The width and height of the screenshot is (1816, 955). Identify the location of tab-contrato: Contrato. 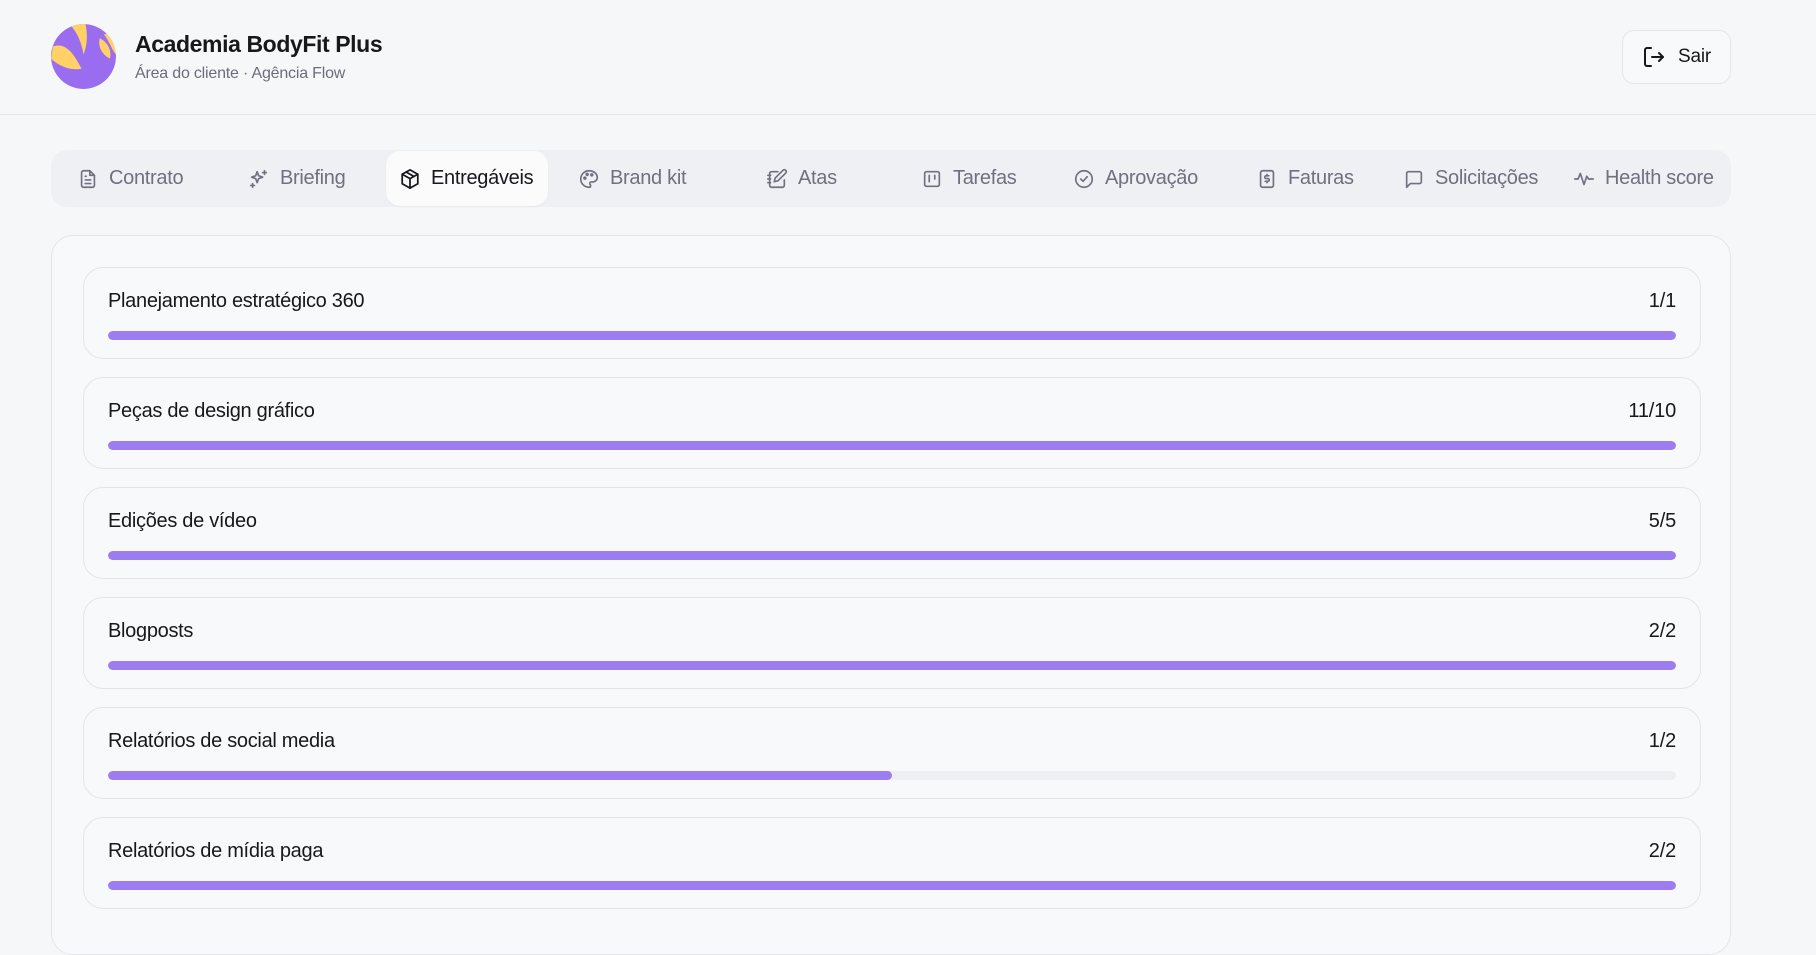
(130, 178).